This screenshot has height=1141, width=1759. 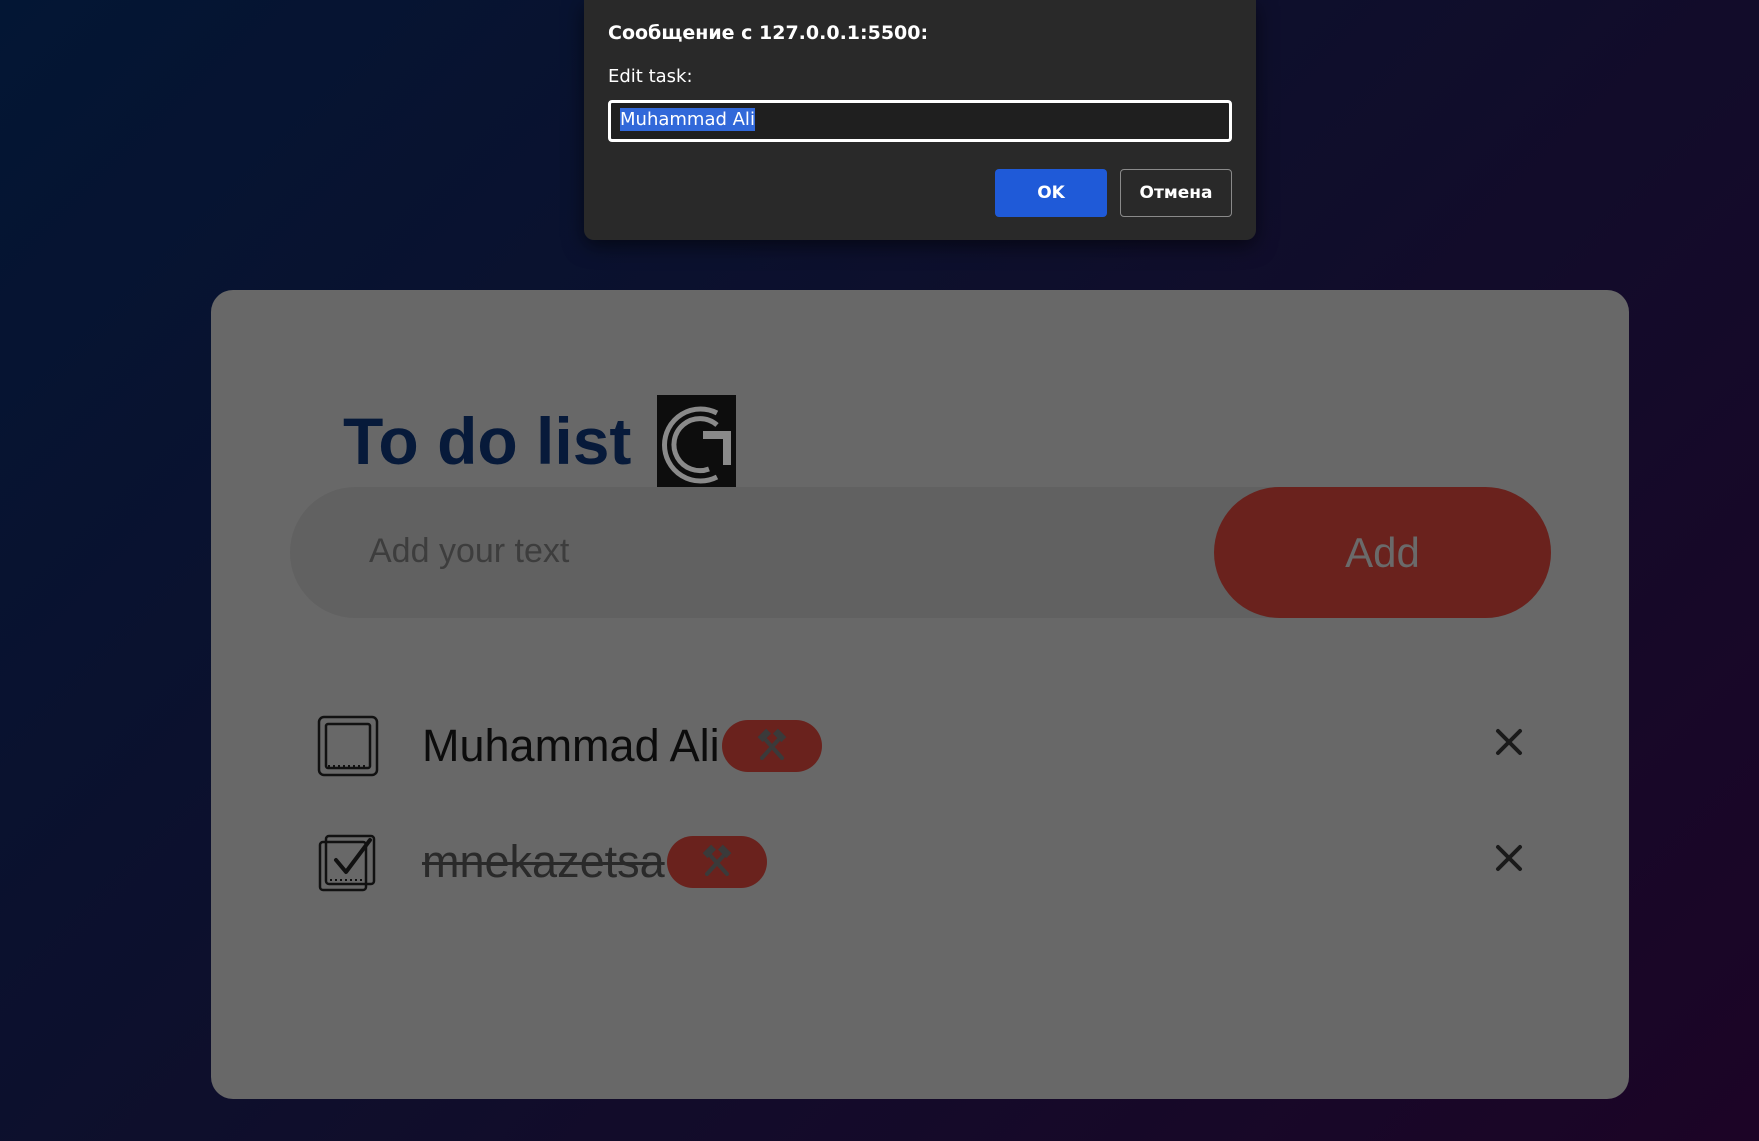 What do you see at coordinates (650, 76) in the screenshot?
I see `dialog-message: Edit task:` at bounding box center [650, 76].